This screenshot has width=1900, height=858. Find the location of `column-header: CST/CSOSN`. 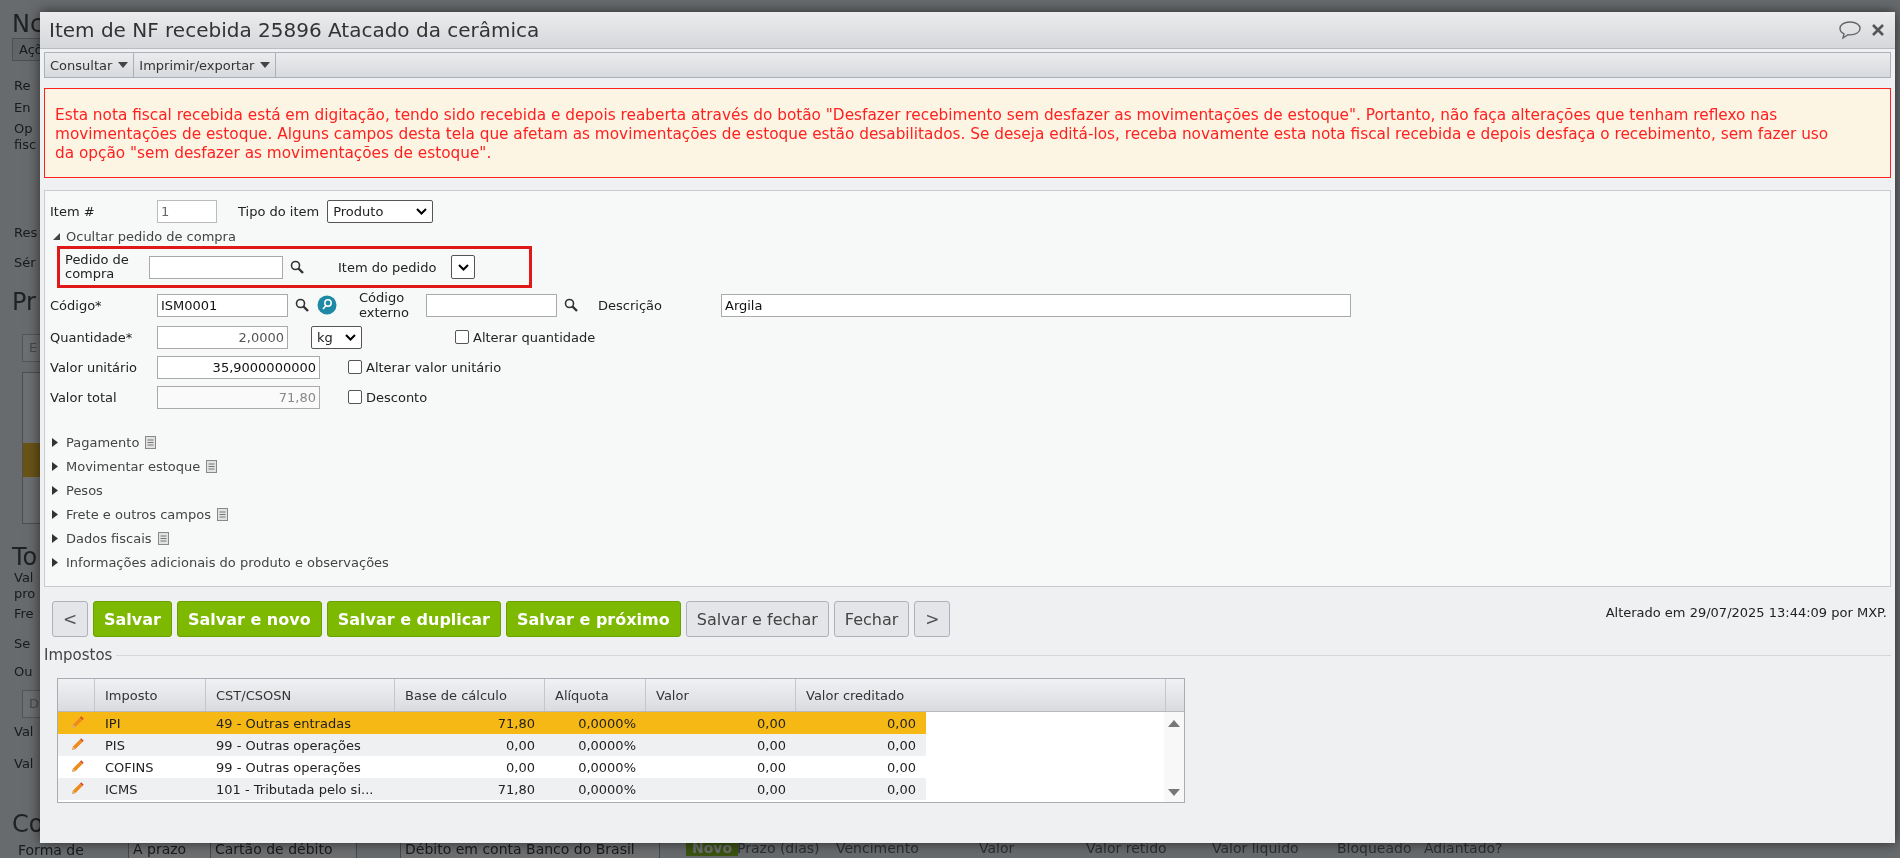

column-header: CST/CSOSN is located at coordinates (300, 695).